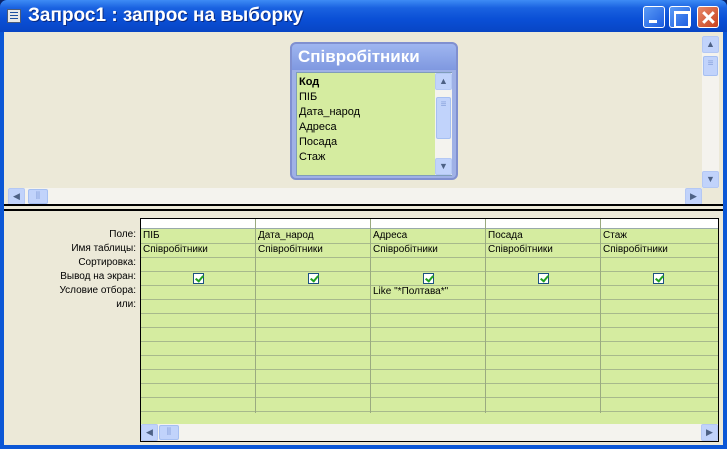 The image size is (727, 449). I want to click on field-cell: ПІБ, so click(197, 236).